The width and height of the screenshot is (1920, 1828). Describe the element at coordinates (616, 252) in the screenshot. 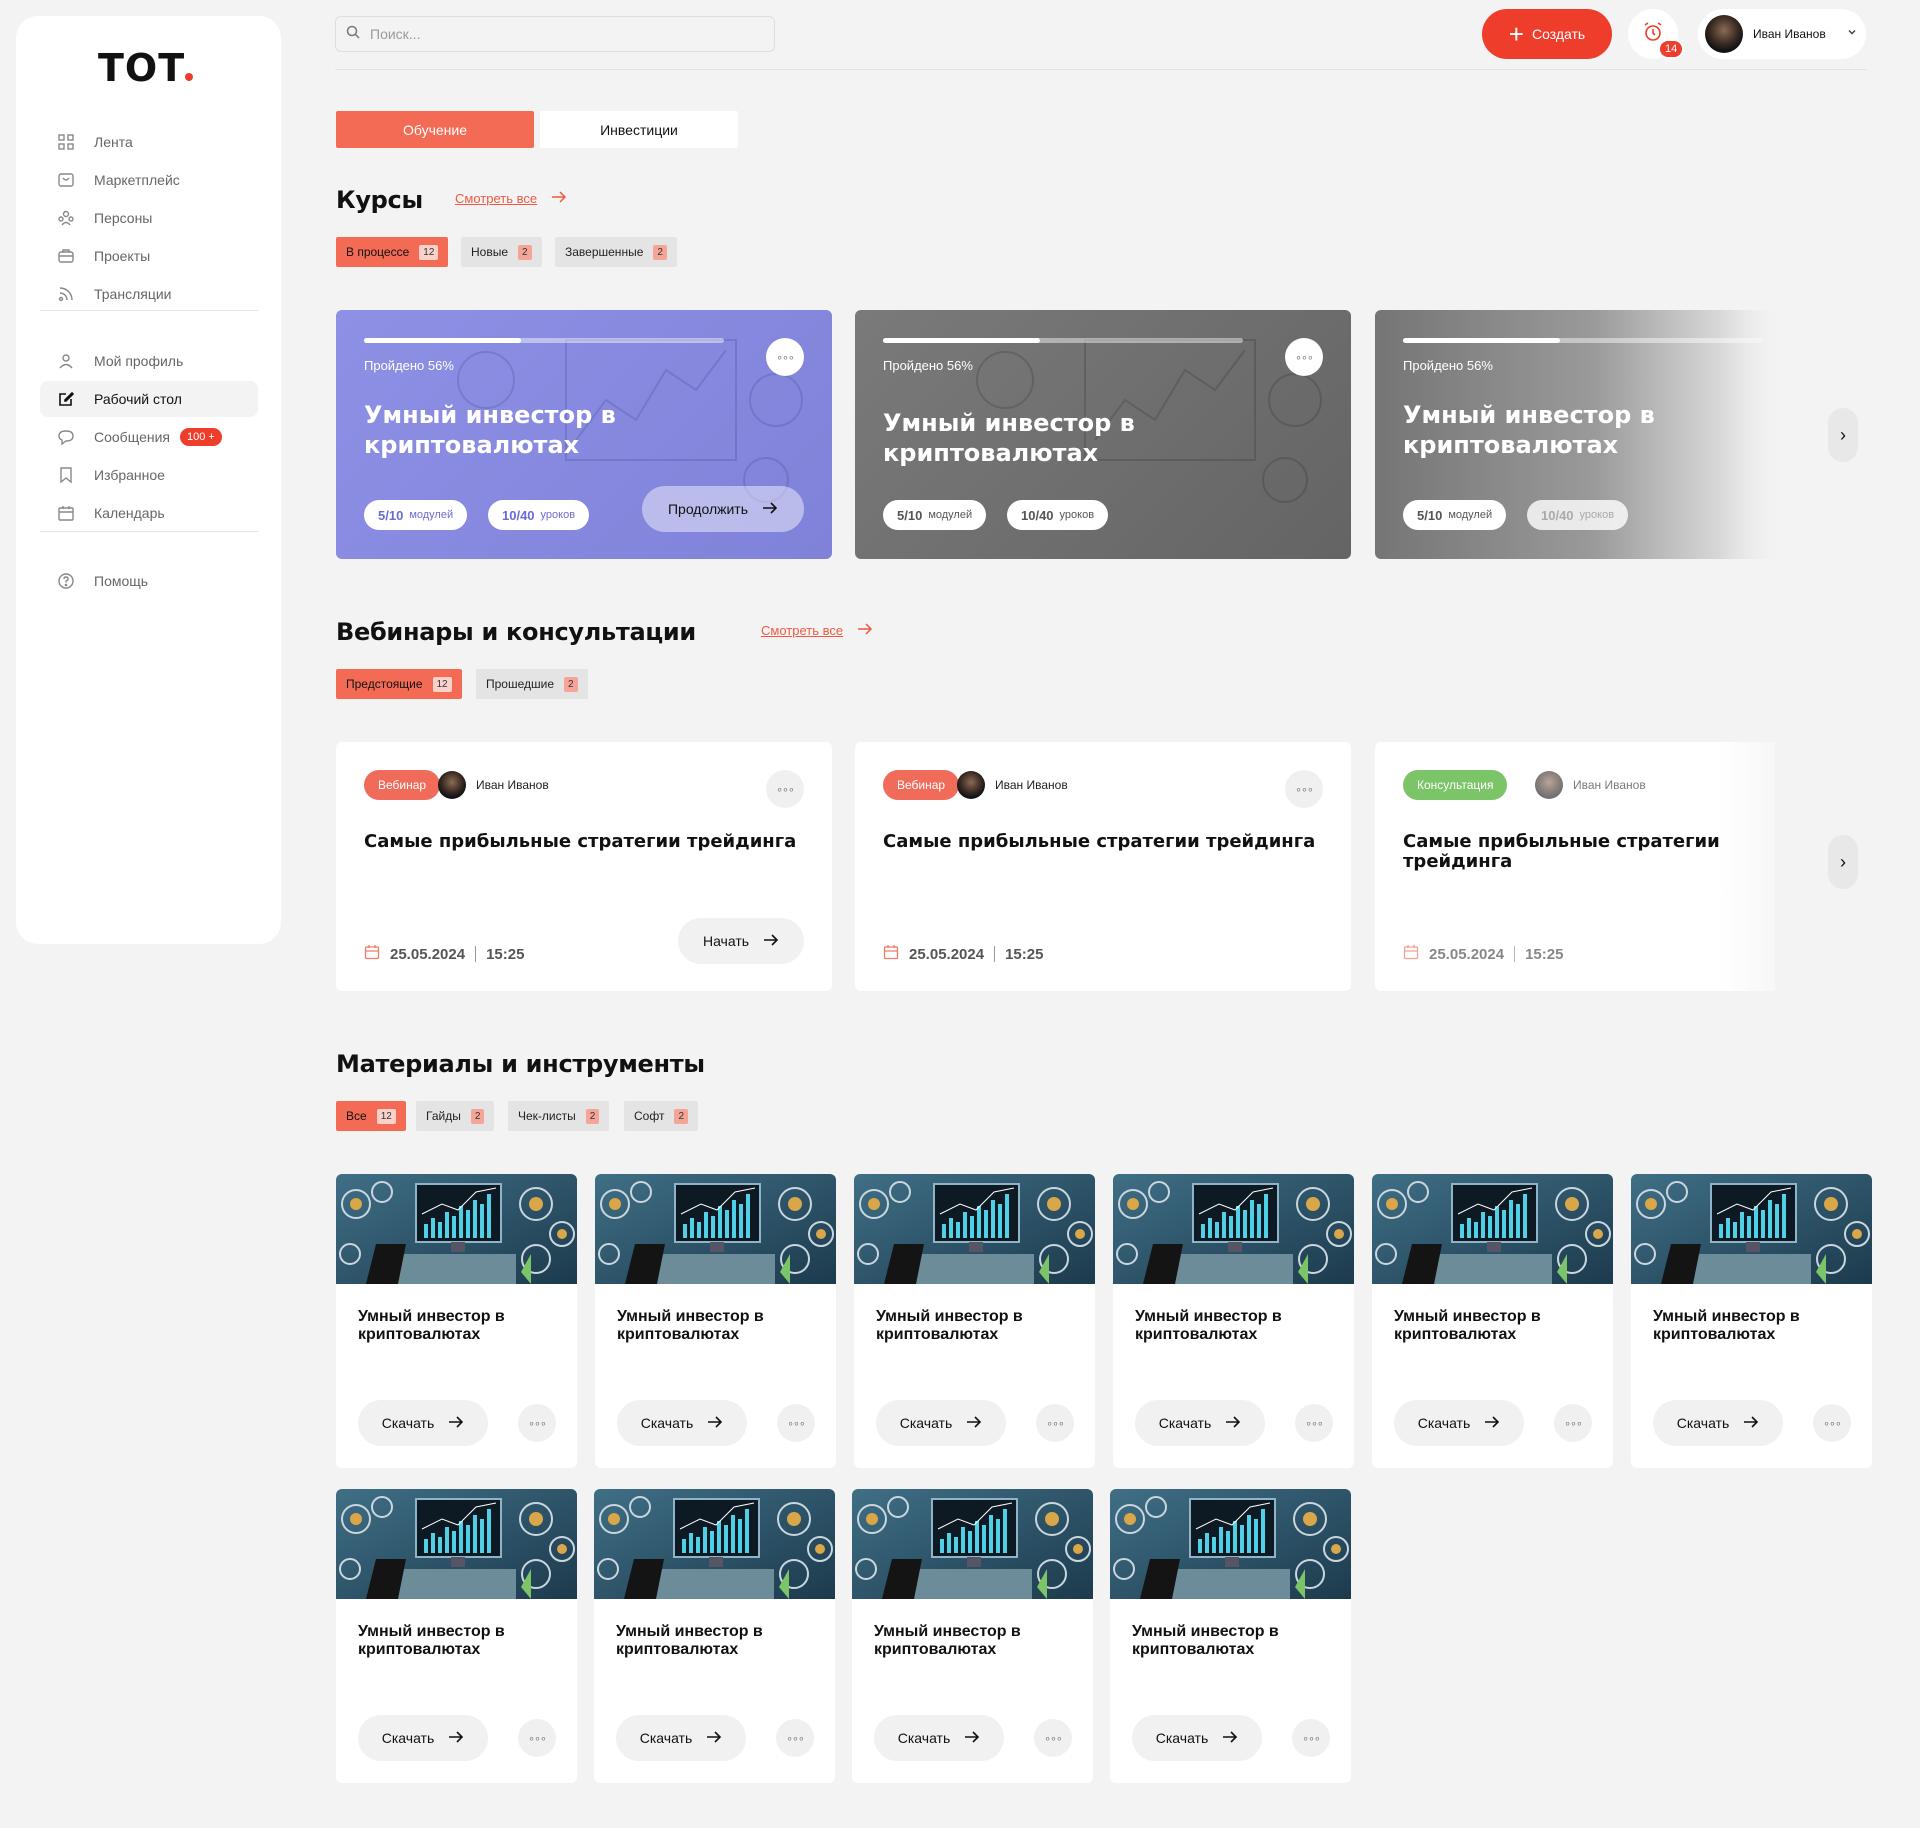

I see `filter-completed: Завершенные 2` at that location.